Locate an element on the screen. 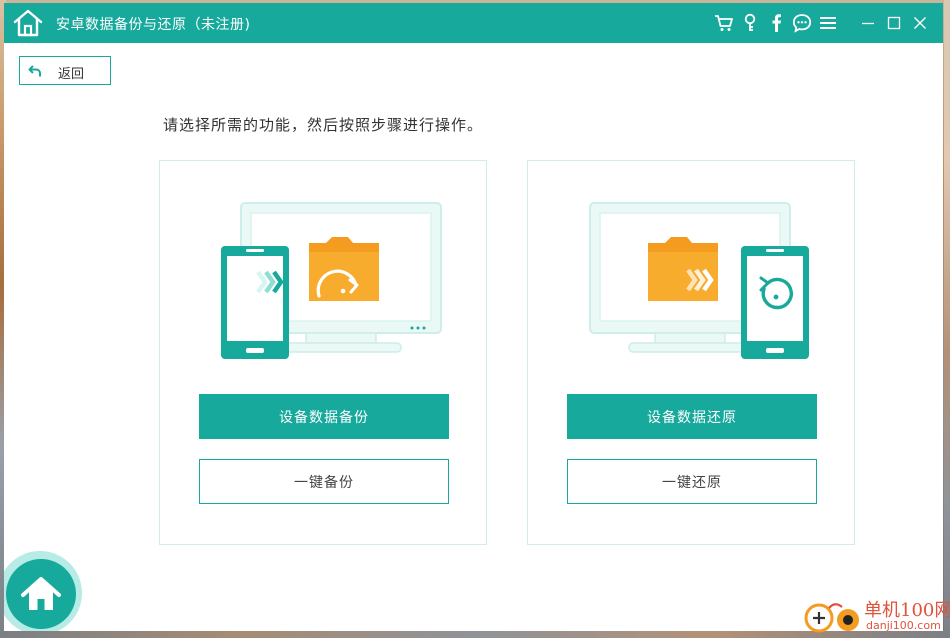 Image resolution: width=950 pixels, height=638 pixels. title-bar-controls is located at coordinates (822, 23).